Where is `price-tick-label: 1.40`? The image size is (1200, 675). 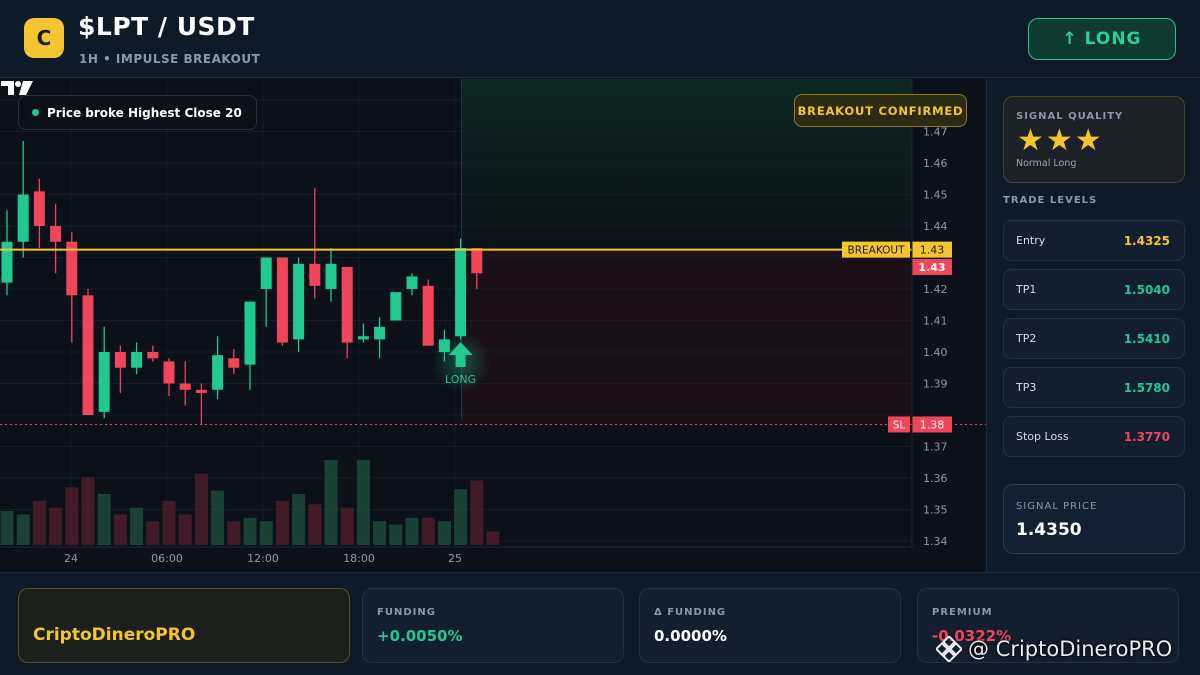
price-tick-label: 1.40 is located at coordinates (935, 352).